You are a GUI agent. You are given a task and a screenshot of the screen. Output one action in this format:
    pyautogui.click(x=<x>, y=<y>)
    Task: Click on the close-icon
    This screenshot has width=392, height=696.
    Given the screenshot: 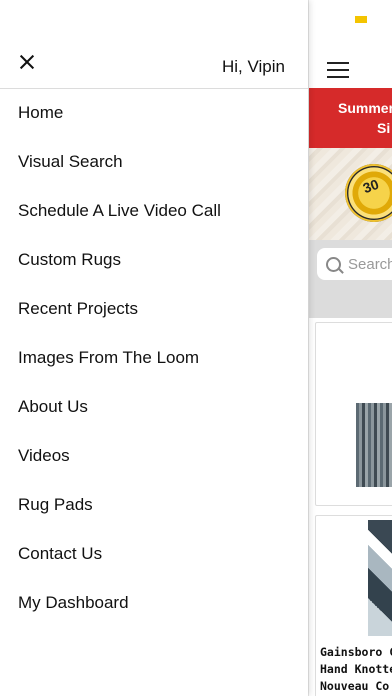 What is the action you would take?
    pyautogui.click(x=27, y=62)
    